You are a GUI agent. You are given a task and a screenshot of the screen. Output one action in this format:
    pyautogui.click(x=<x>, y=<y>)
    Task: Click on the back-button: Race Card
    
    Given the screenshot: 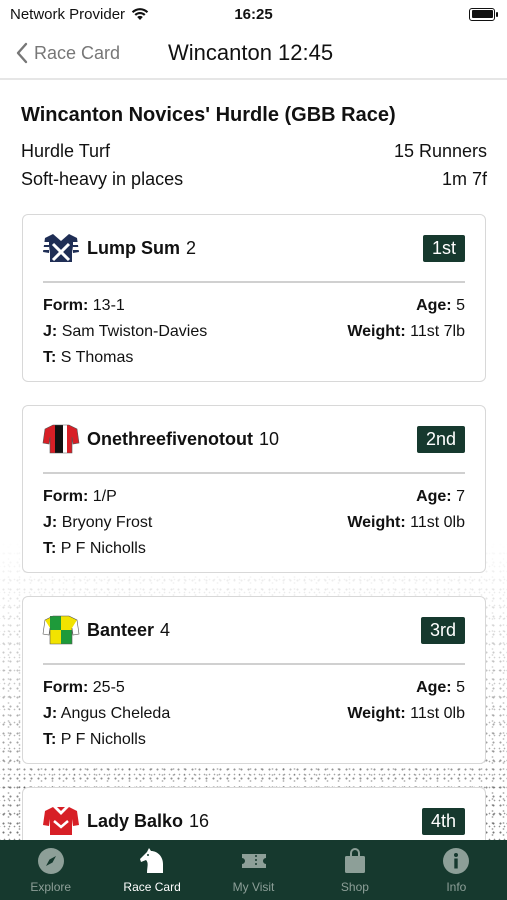 What is the action you would take?
    pyautogui.click(x=68, y=53)
    